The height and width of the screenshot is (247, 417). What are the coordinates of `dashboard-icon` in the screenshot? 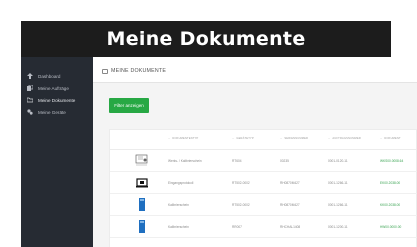 It's located at (30, 76).